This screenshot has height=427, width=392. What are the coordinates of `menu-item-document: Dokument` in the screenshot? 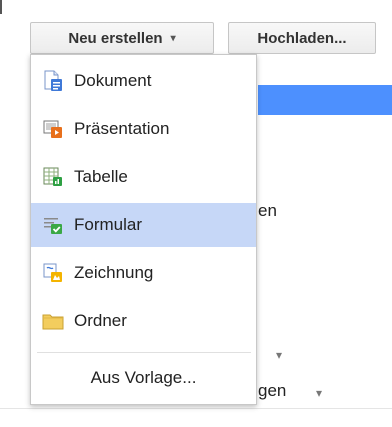 It's located at (143, 81).